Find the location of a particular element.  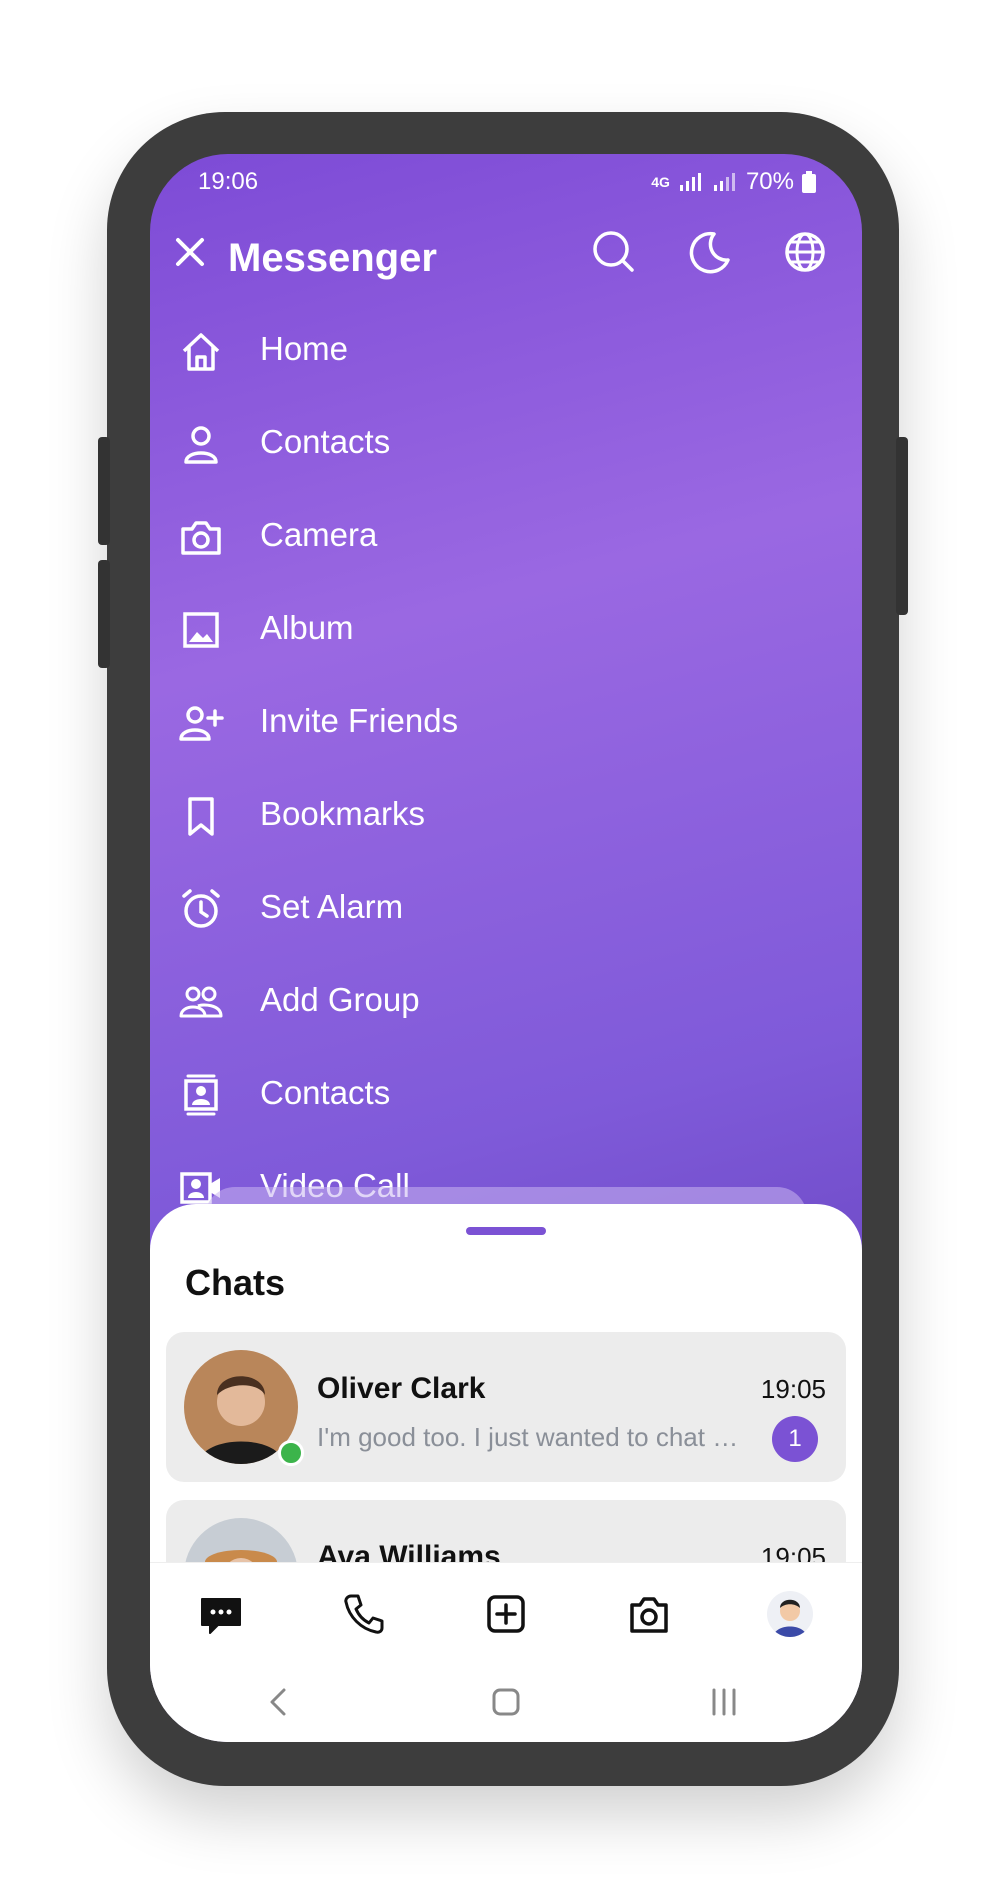

menu-label: Home is located at coordinates (304, 348).